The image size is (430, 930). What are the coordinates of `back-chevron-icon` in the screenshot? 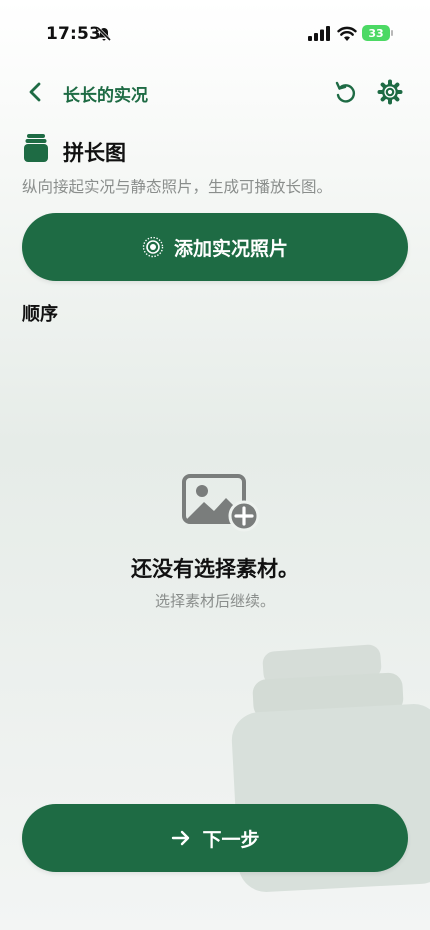 It's located at (36, 92).